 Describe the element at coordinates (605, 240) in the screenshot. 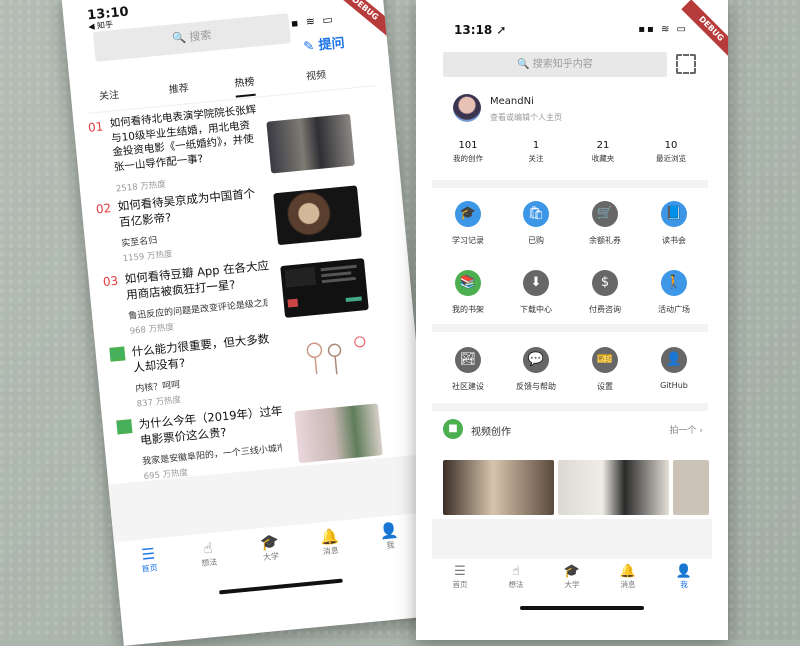

I see `grid-label: 余额礼券` at that location.